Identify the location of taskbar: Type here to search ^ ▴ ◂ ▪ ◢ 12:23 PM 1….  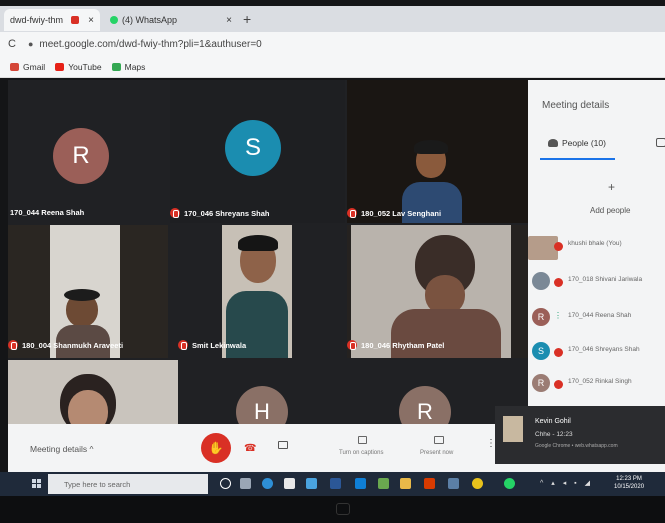
(332, 484).